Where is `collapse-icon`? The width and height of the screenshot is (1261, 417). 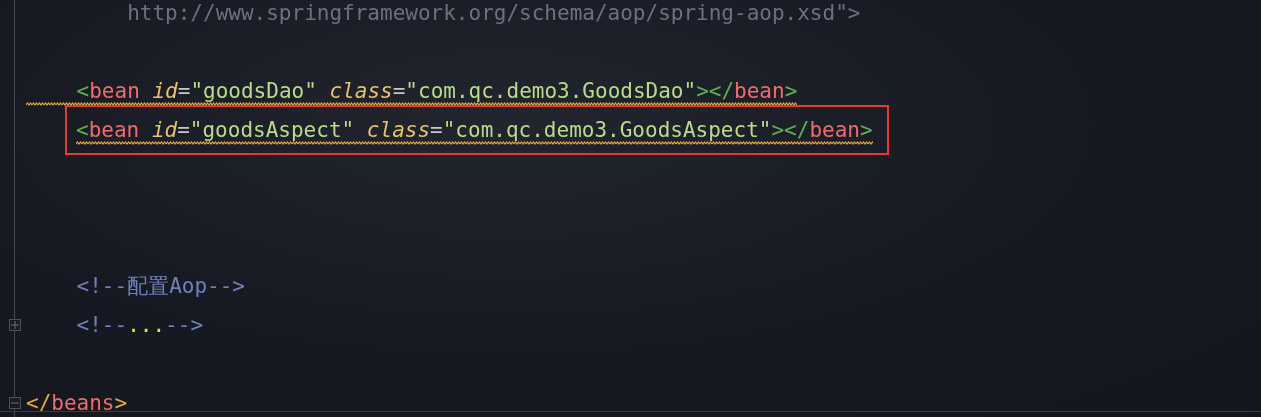
collapse-icon is located at coordinates (14, 402).